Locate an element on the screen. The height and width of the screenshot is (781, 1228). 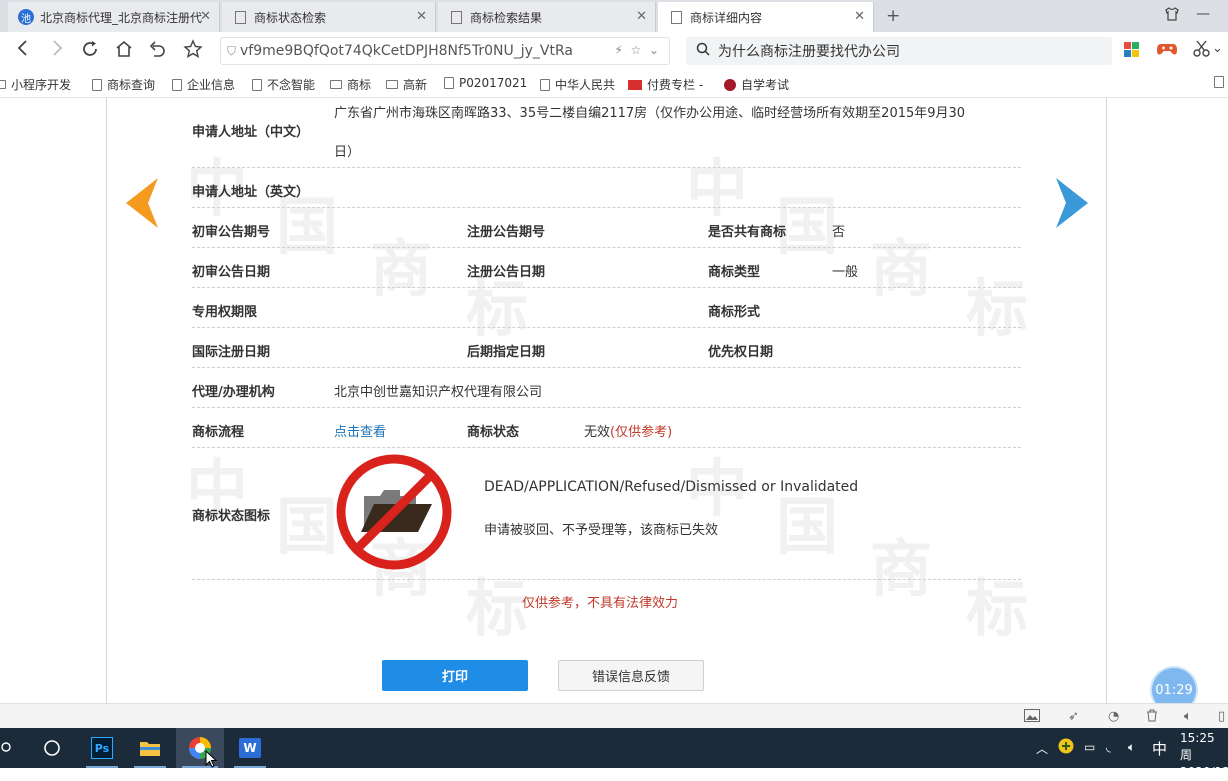
tab-trademark-status-search: 商标状态检索 ✕ is located at coordinates (329, 17).